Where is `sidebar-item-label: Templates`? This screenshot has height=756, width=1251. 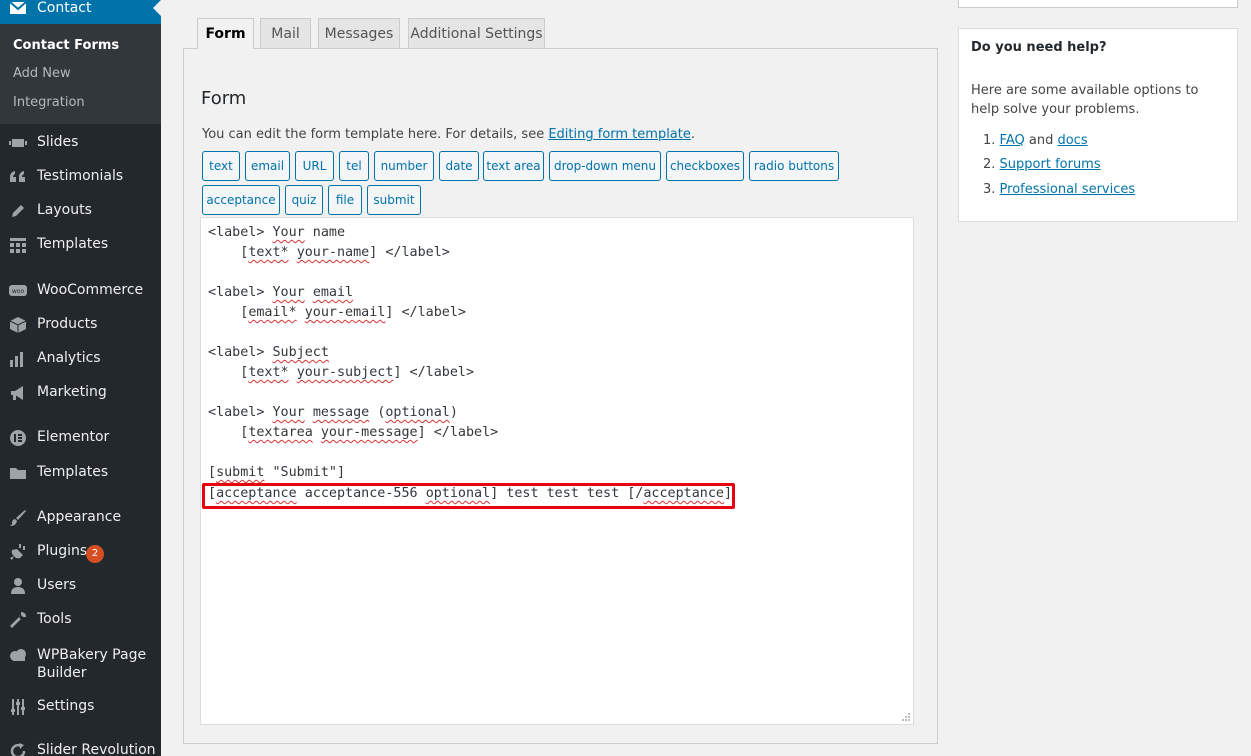 sidebar-item-label: Templates is located at coordinates (73, 472).